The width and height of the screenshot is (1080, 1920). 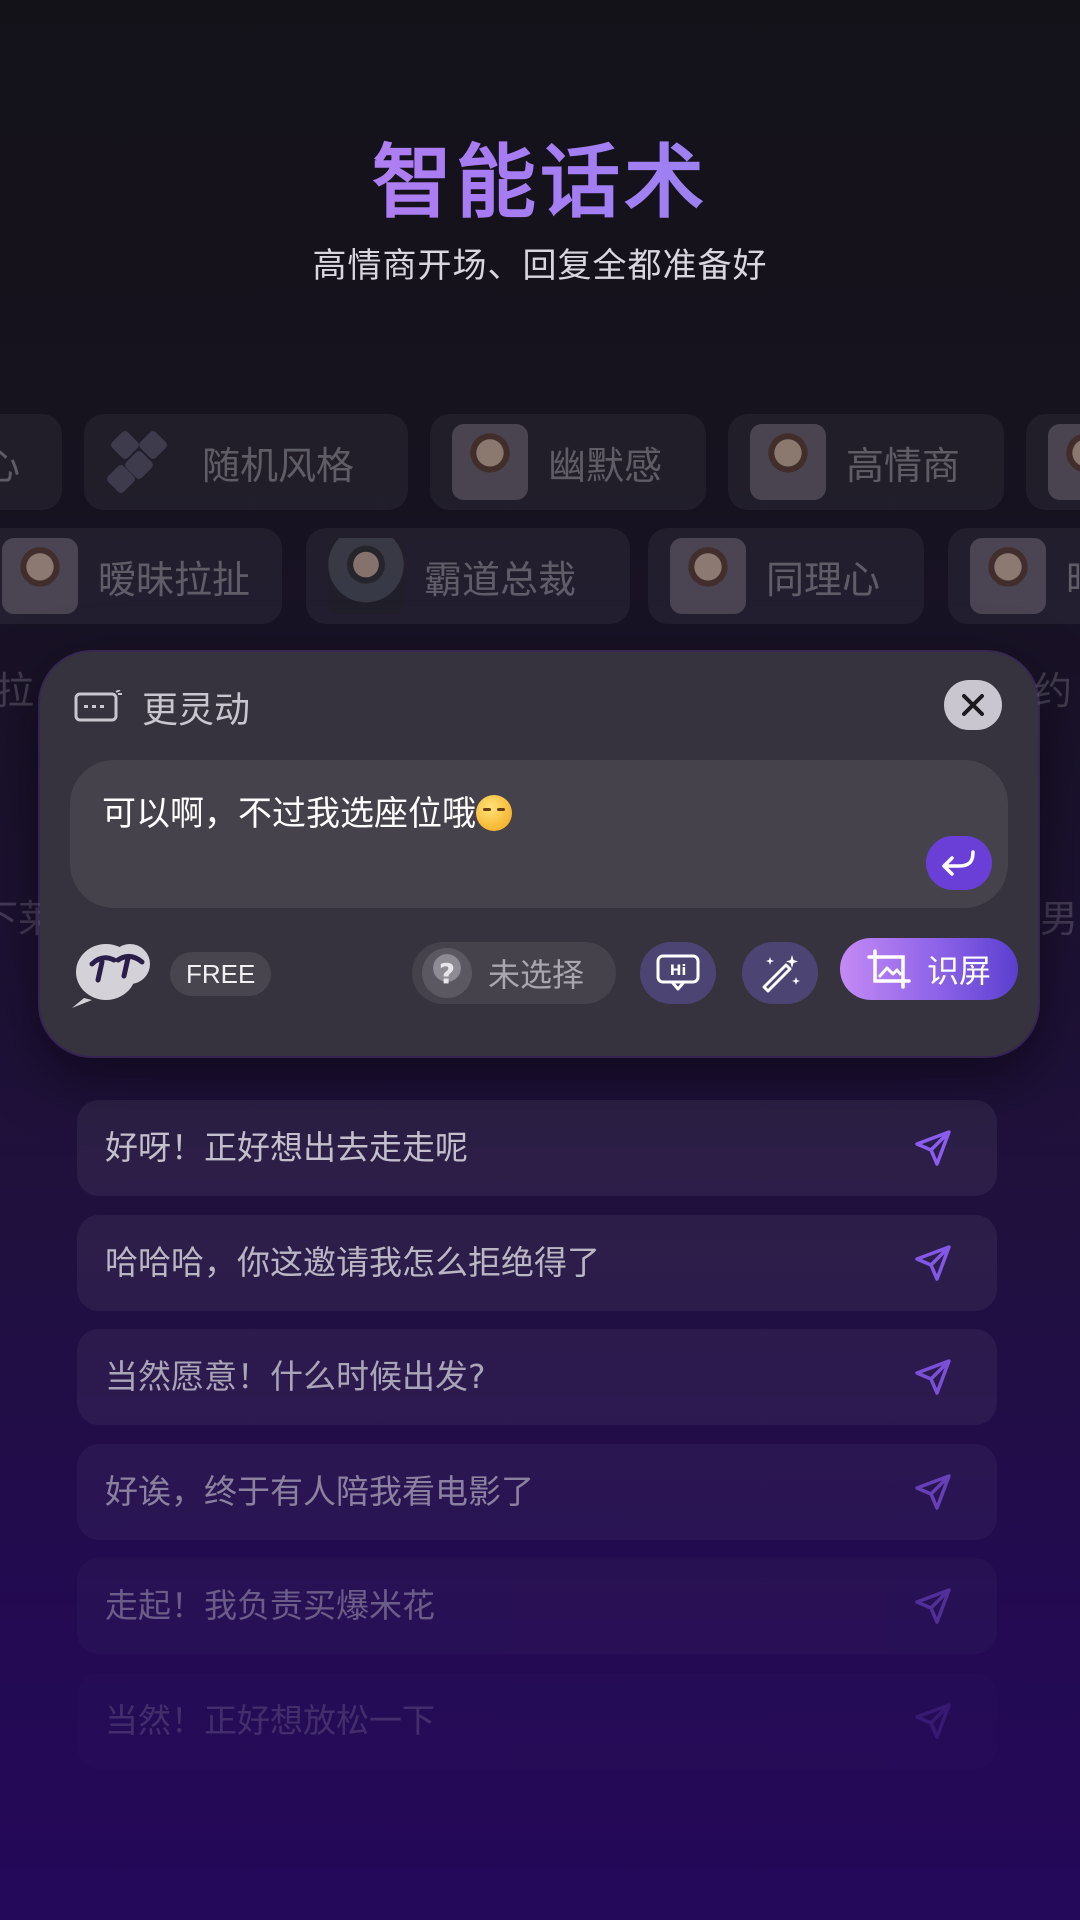 I want to click on suggestion-item: 当然愿意！什么时候出发?, so click(x=537, y=1377).